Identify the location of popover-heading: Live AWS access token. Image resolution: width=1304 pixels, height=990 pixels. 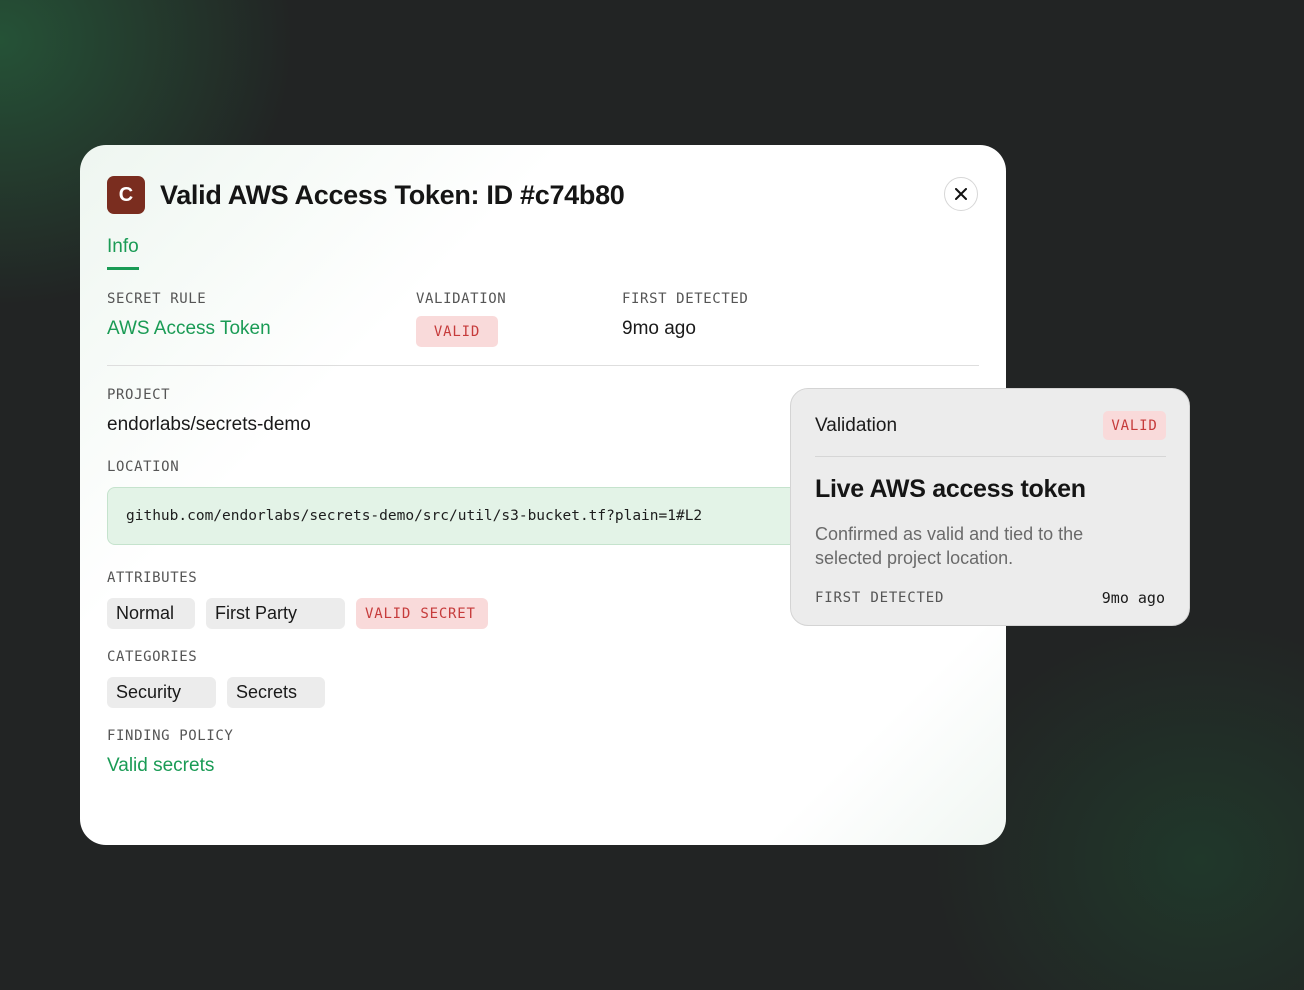
(950, 489).